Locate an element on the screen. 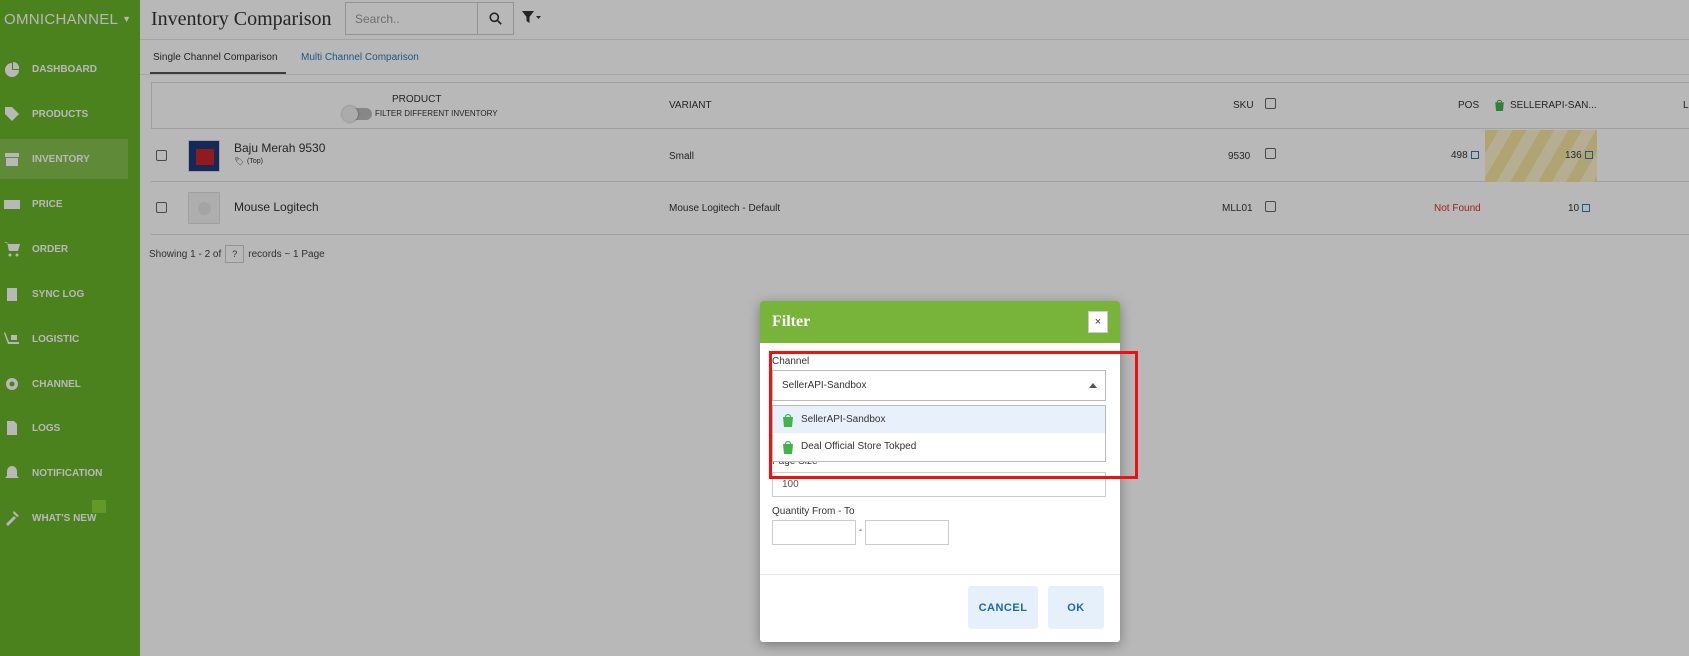  ok-button: OK is located at coordinates (1076, 607).